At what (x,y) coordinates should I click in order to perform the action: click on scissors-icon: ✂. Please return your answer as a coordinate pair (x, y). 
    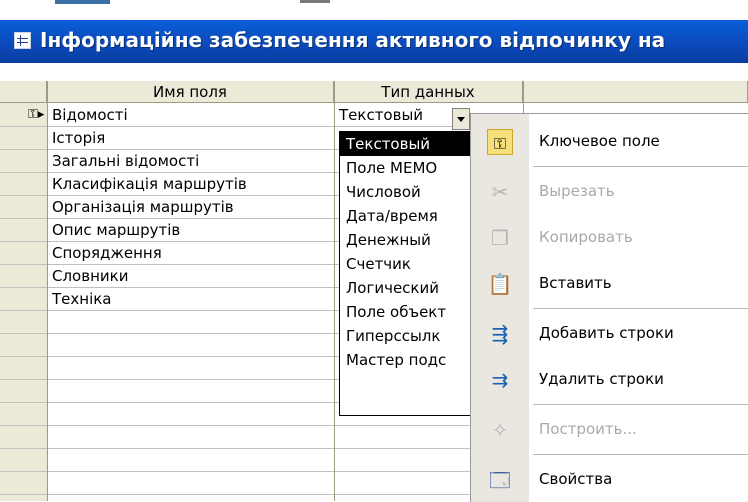
    Looking at the image, I should click on (500, 192).